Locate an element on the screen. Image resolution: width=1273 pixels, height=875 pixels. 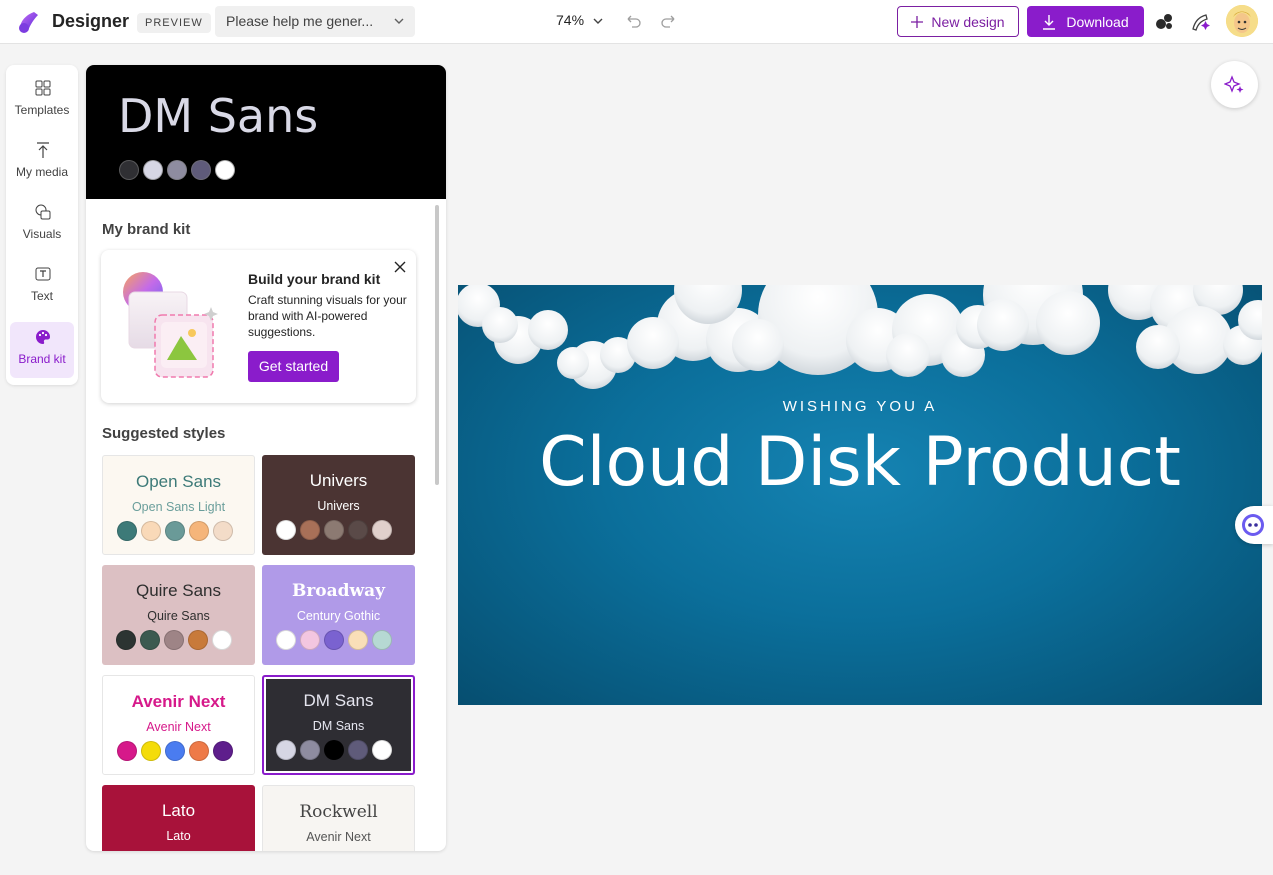
get-started-button: Get started is located at coordinates (293, 366).